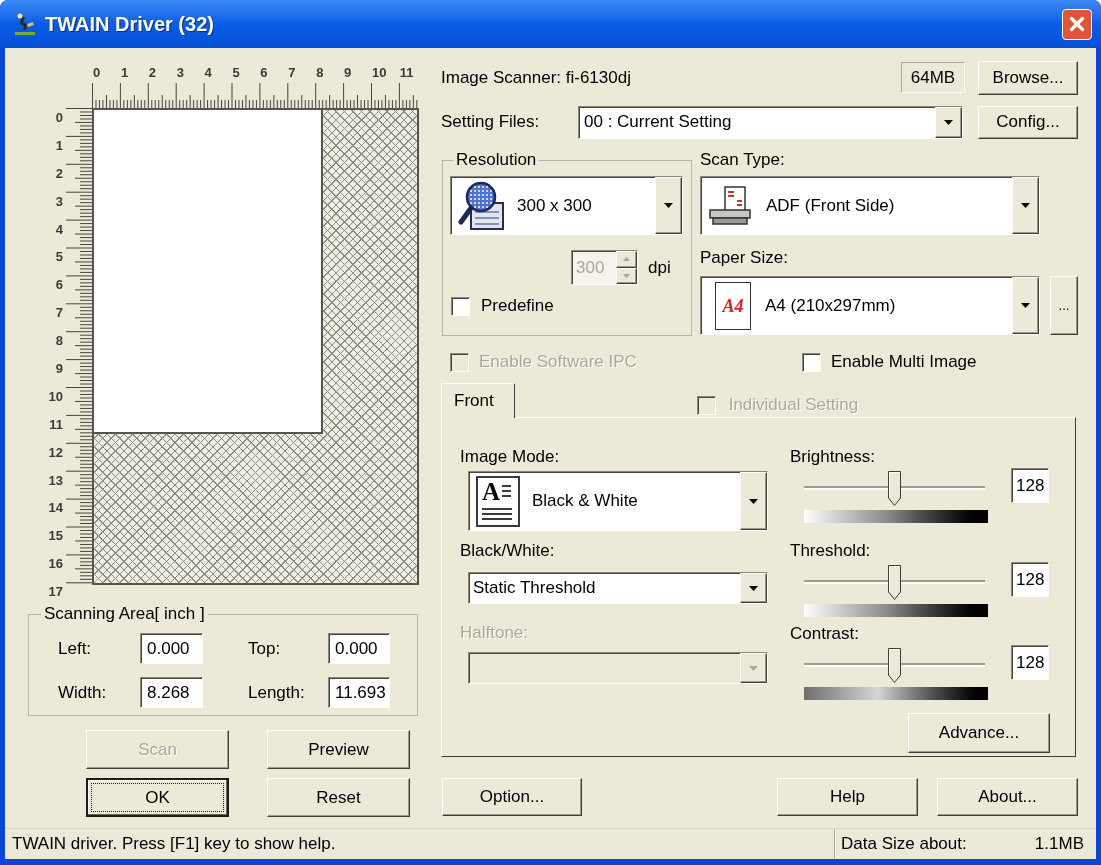 This screenshot has height=865, width=1101. Describe the element at coordinates (359, 692) in the screenshot. I see `input-field: 11.693` at that location.